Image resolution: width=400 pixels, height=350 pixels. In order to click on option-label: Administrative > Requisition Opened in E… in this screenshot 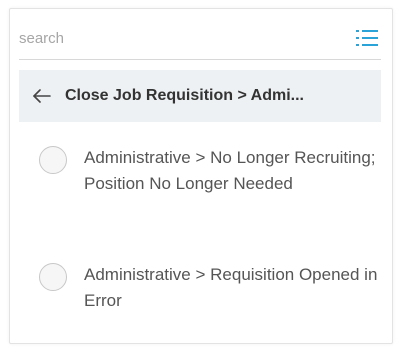, I will do `click(231, 287)`.